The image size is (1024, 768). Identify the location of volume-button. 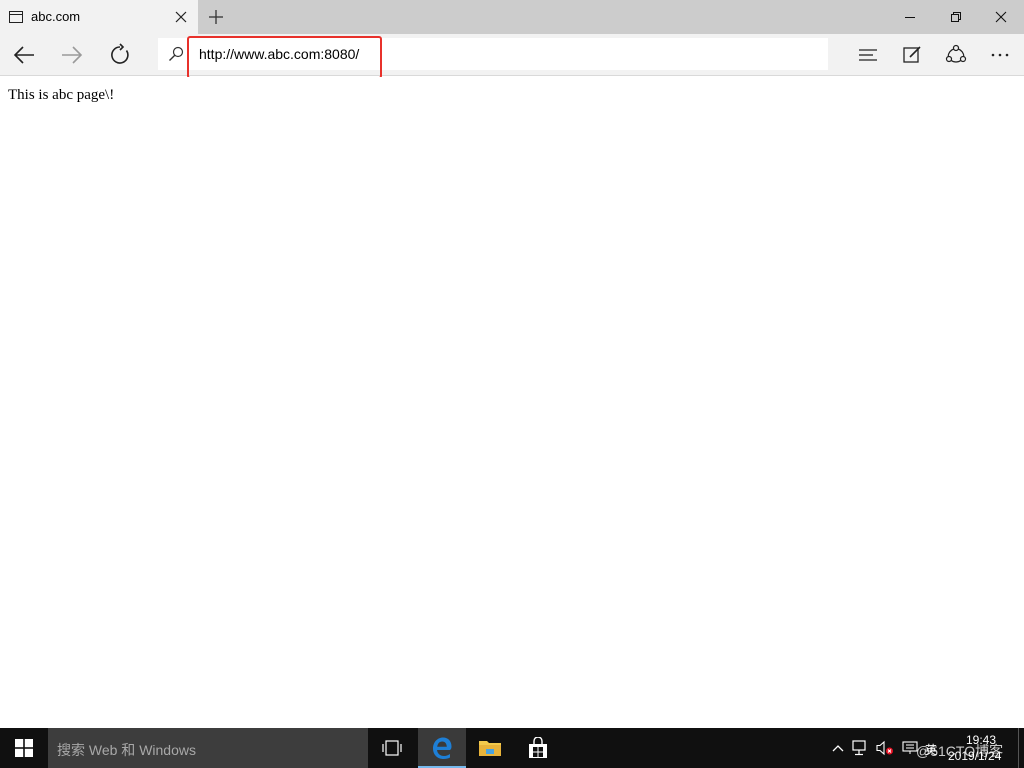
(885, 748).